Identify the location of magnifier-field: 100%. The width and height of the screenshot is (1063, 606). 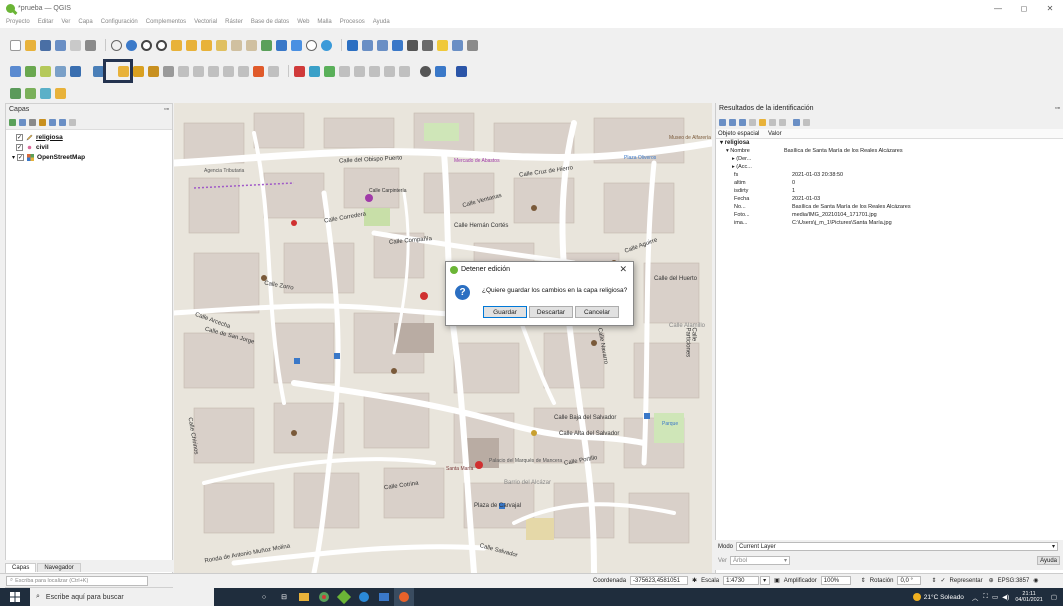
(835, 580).